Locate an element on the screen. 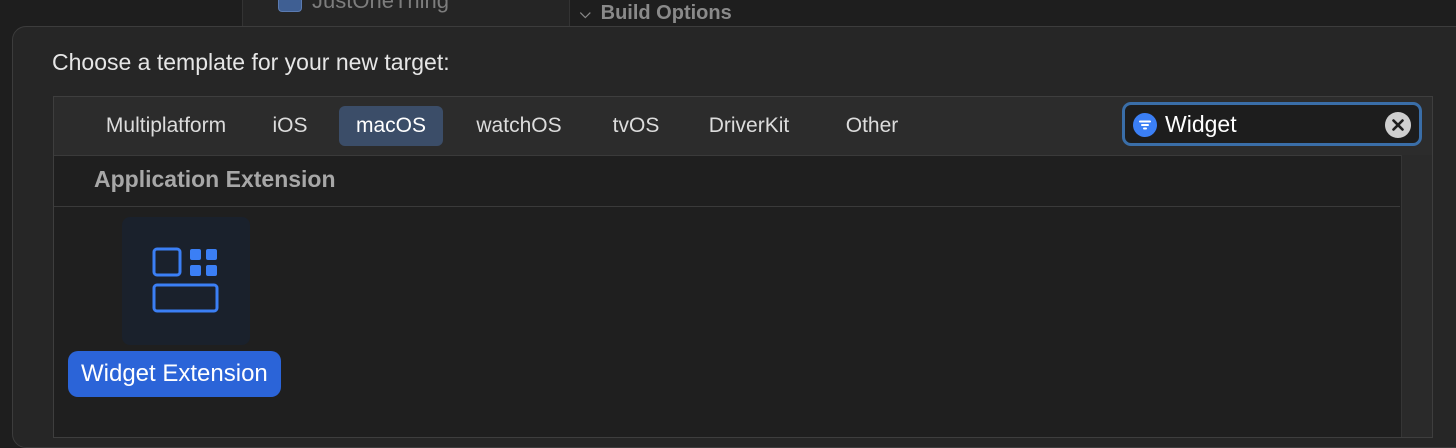 This screenshot has height=448, width=1456. background-project-item: JustOneThing is located at coordinates (363, 7).